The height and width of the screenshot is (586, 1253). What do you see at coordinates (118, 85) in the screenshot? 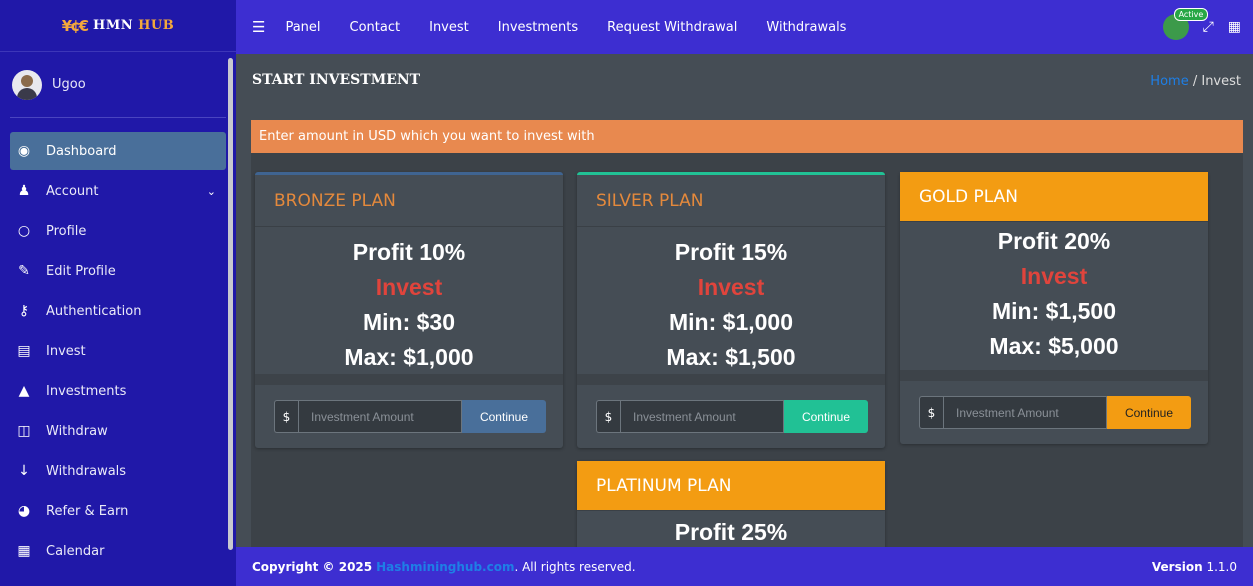
I see `user-panel: Ugoo` at bounding box center [118, 85].